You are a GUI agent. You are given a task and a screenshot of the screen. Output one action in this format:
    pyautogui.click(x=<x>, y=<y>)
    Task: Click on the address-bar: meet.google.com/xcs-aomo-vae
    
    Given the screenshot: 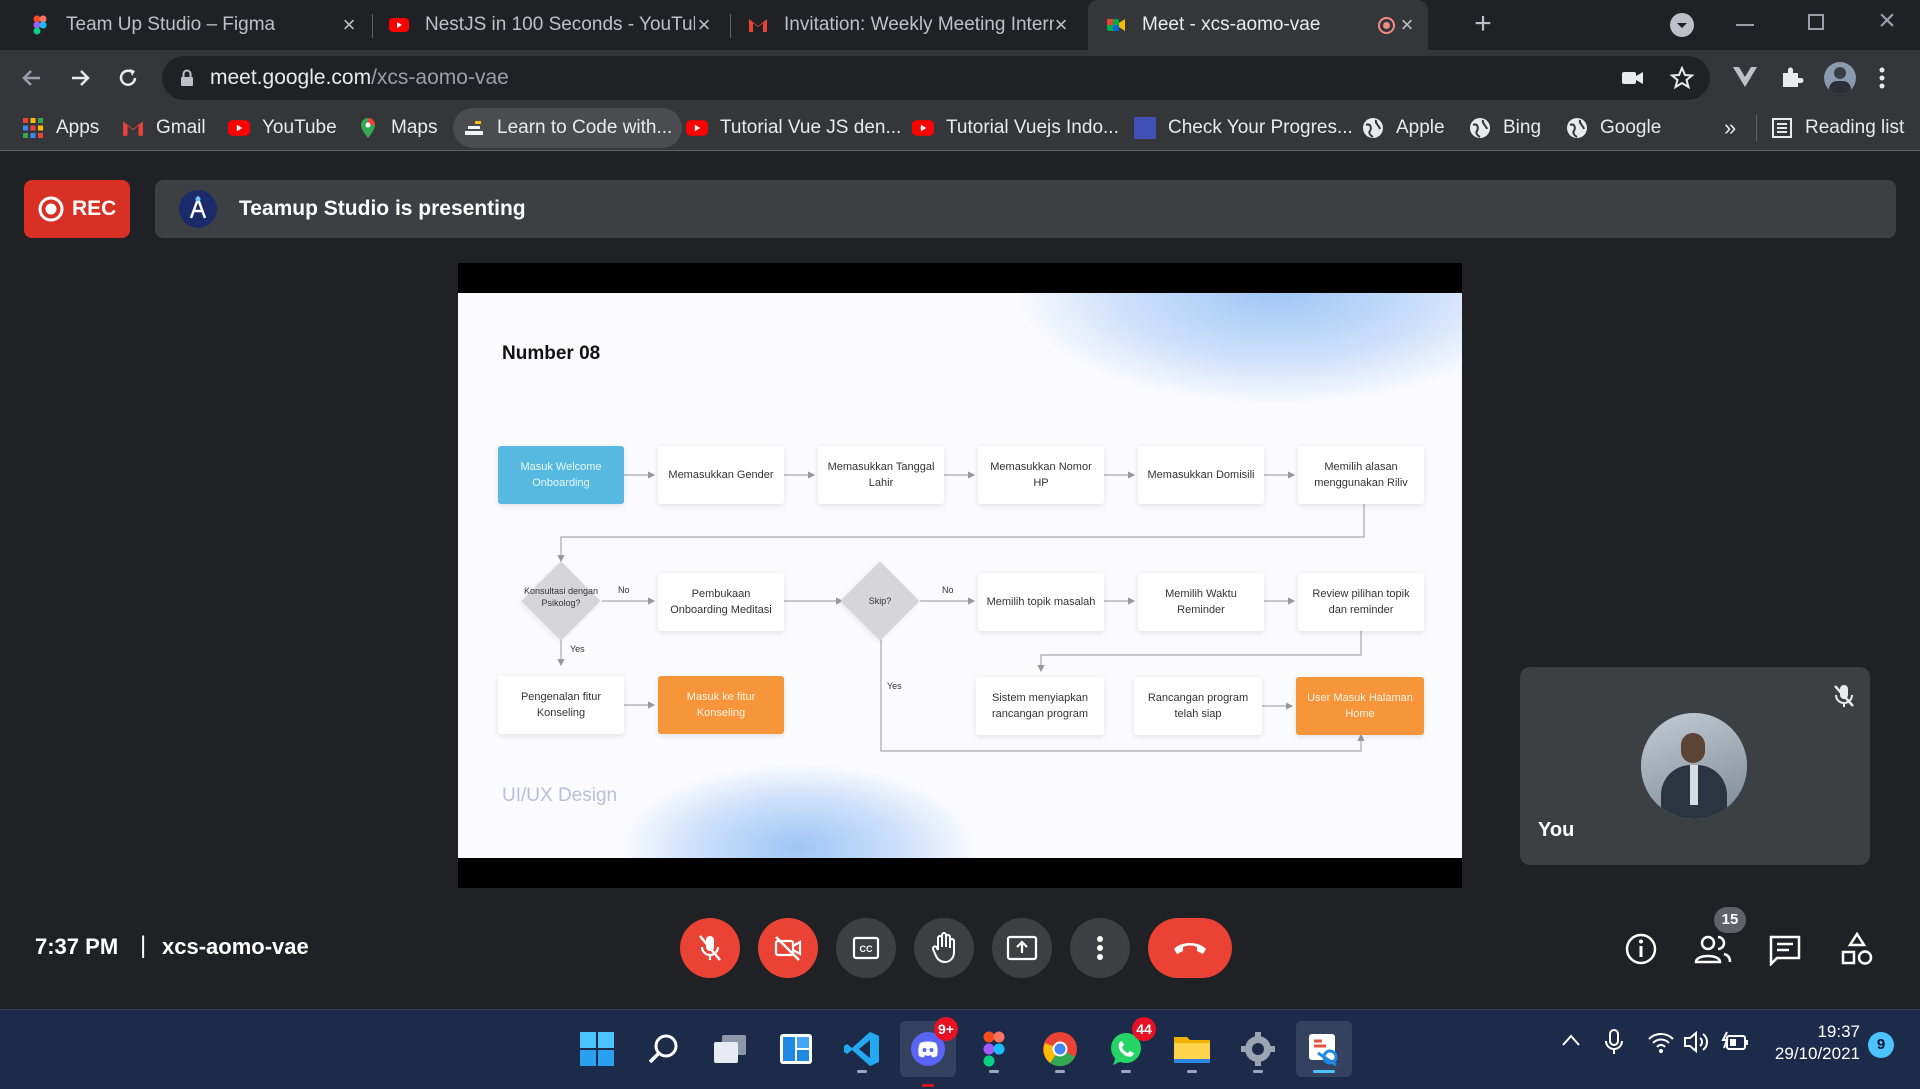 What is the action you would take?
    pyautogui.click(x=936, y=78)
    